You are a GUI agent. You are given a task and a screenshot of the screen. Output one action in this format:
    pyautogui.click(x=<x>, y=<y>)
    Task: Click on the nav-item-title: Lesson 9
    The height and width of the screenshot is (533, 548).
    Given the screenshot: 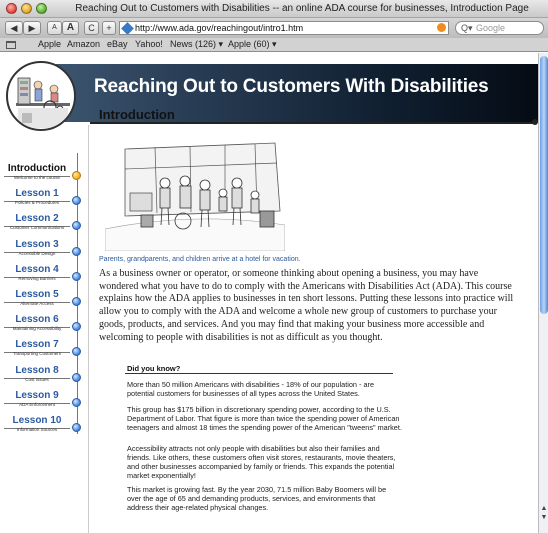 What is the action you would take?
    pyautogui.click(x=37, y=395)
    